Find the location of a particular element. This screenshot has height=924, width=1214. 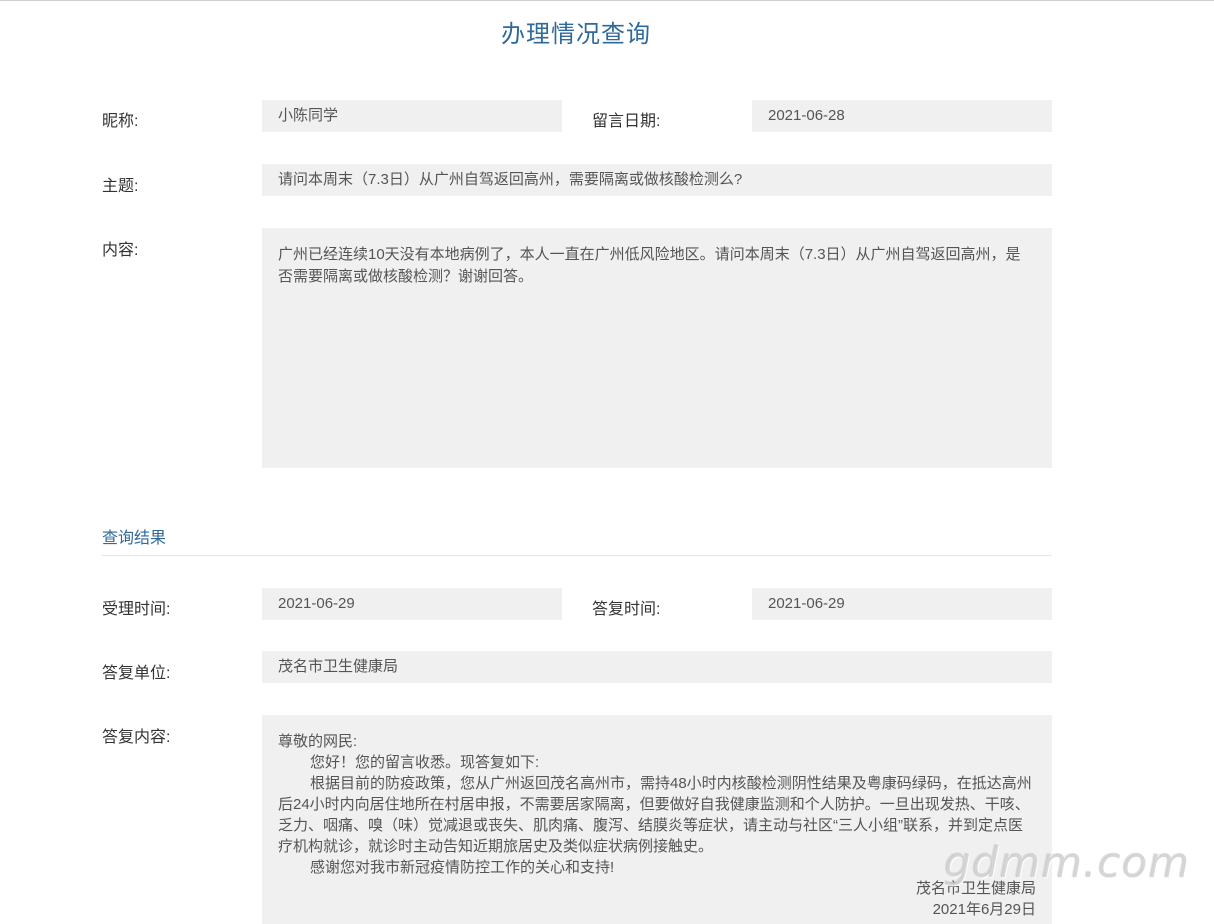

date-label: 留言日期: is located at coordinates (626, 121).